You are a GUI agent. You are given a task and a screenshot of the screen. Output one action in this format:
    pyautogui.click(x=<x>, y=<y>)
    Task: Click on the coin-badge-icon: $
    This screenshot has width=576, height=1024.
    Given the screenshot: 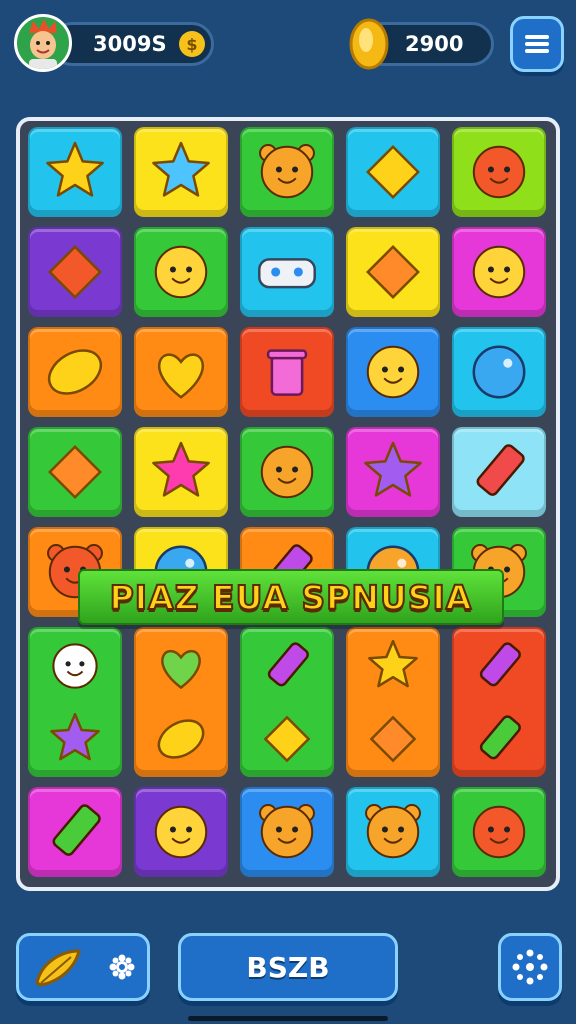 What is the action you would take?
    pyautogui.click(x=192, y=44)
    